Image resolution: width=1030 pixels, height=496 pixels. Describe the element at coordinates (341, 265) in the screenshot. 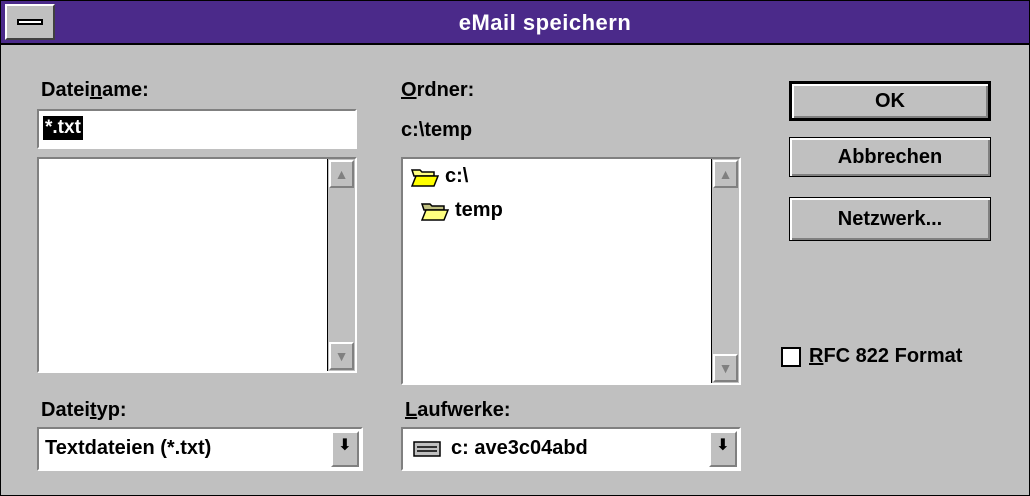

I see `file-list-scrollbar: ▲ ▼` at that location.